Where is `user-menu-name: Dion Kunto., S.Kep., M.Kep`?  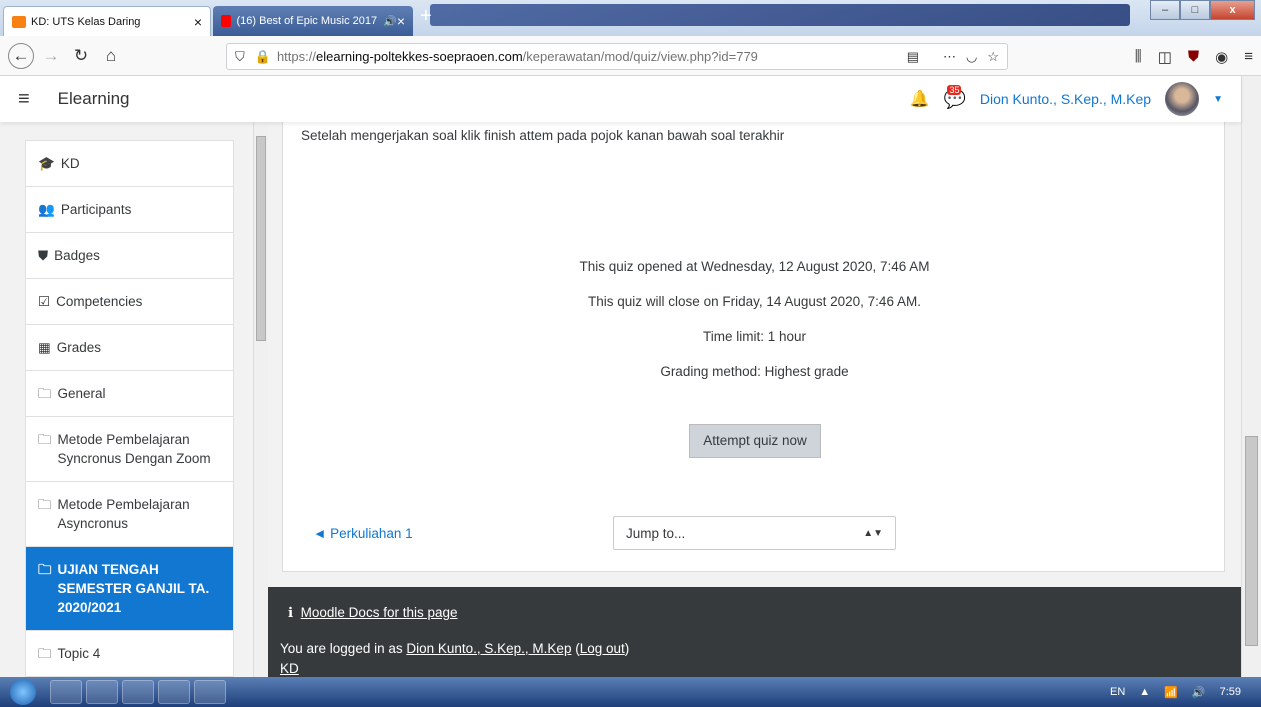
user-menu-name: Dion Kunto., S.Kep., M.Kep is located at coordinates (1065, 99).